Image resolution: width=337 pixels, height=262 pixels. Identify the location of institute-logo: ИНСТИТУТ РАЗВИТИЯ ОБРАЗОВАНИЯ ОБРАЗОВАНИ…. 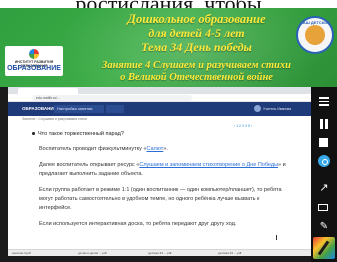
(34, 61).